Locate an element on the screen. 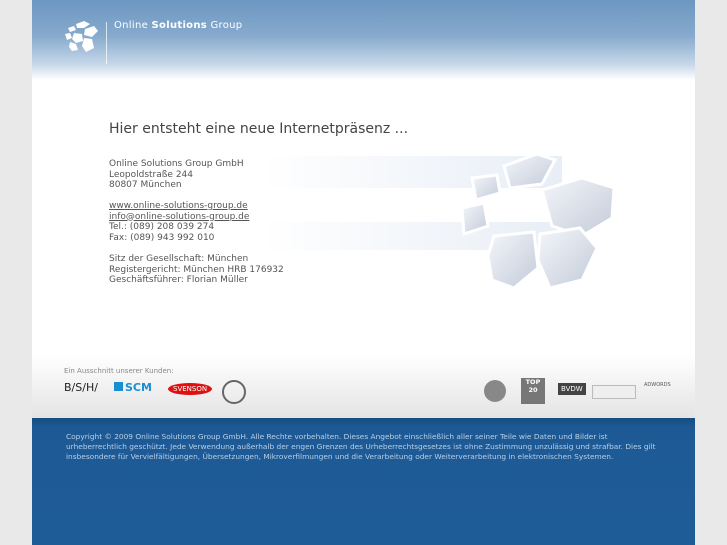  header: Online Solutions Group is located at coordinates (363, 40).